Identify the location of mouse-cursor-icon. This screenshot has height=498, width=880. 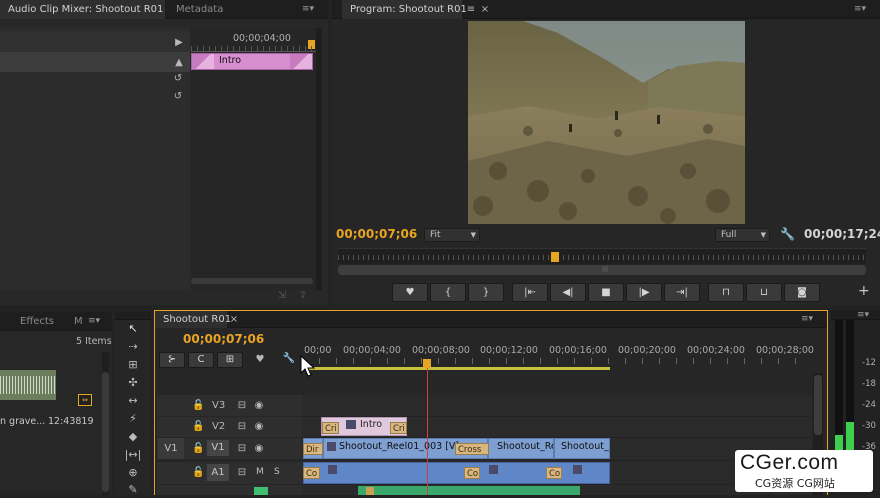
(308, 365).